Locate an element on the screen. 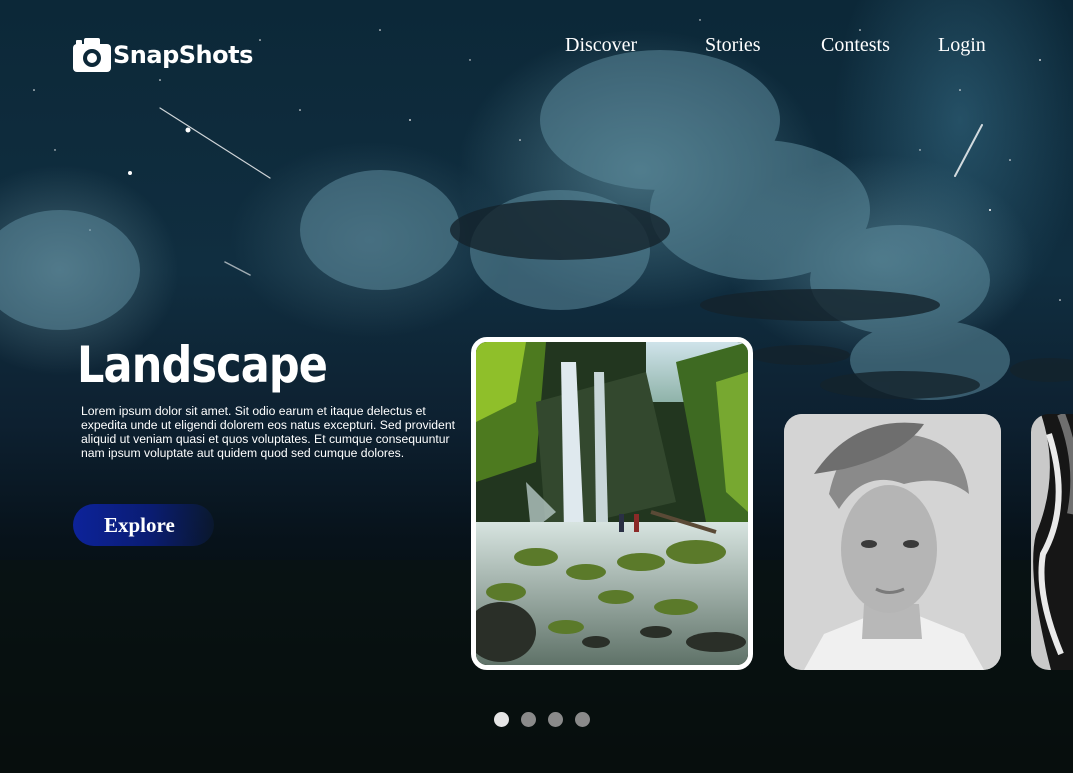 The width and height of the screenshot is (1073, 773). carousel-card-chrome is located at coordinates (1052, 542).